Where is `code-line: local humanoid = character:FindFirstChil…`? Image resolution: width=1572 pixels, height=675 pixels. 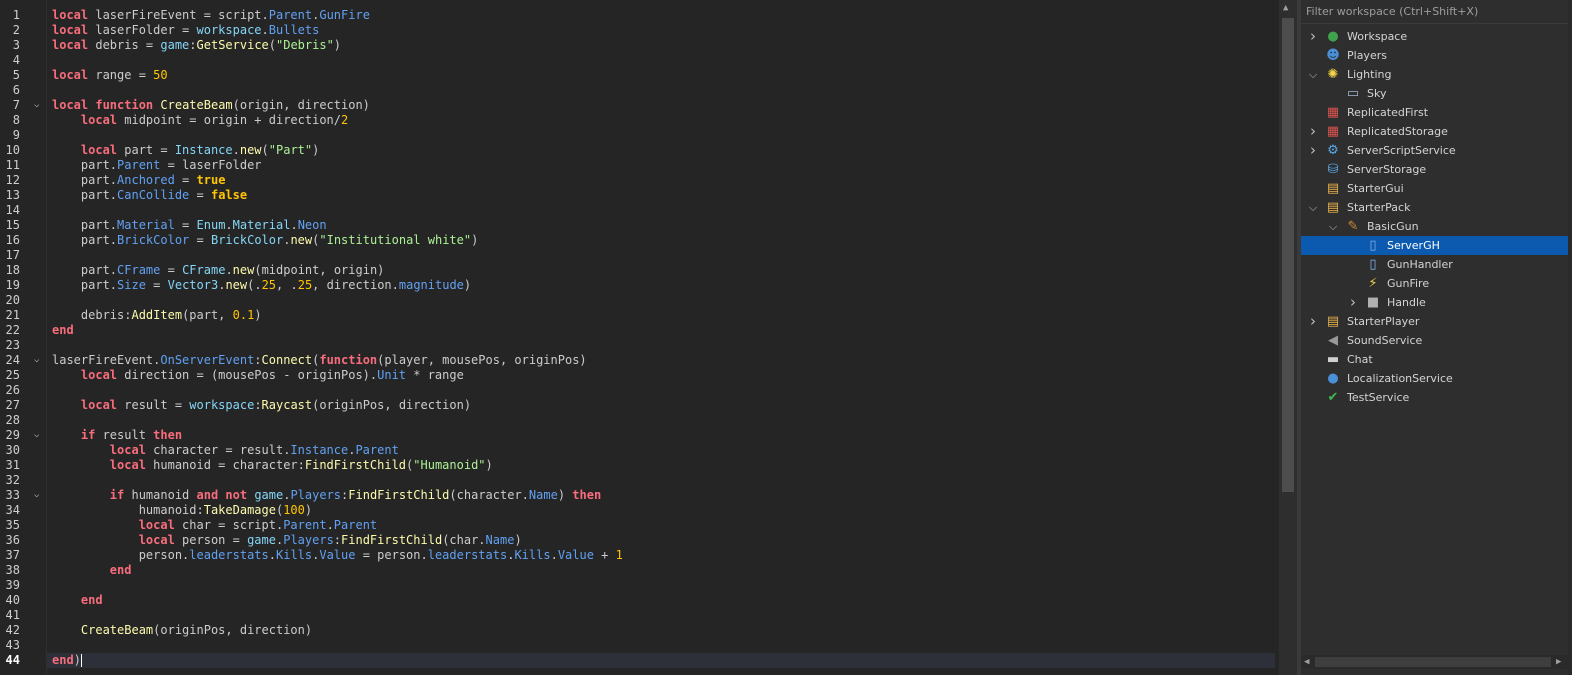 code-line: local humanoid = character:FindFirstChil… is located at coordinates (272, 465).